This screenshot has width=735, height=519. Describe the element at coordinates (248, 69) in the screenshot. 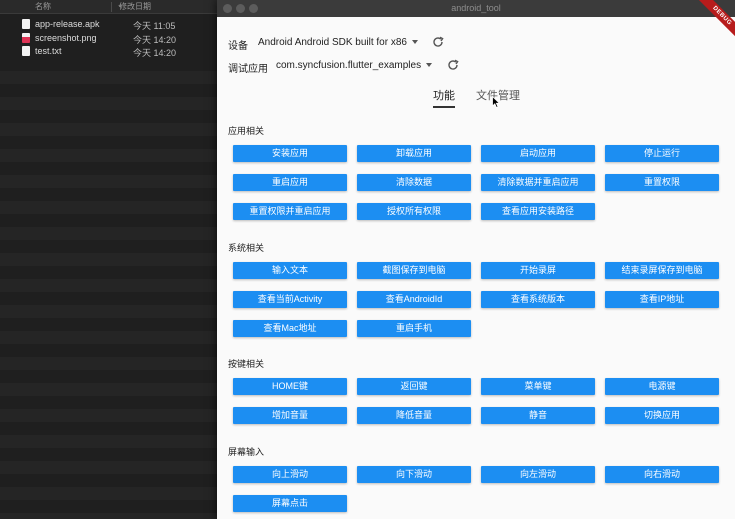

I see `app-label: 调试应用` at that location.